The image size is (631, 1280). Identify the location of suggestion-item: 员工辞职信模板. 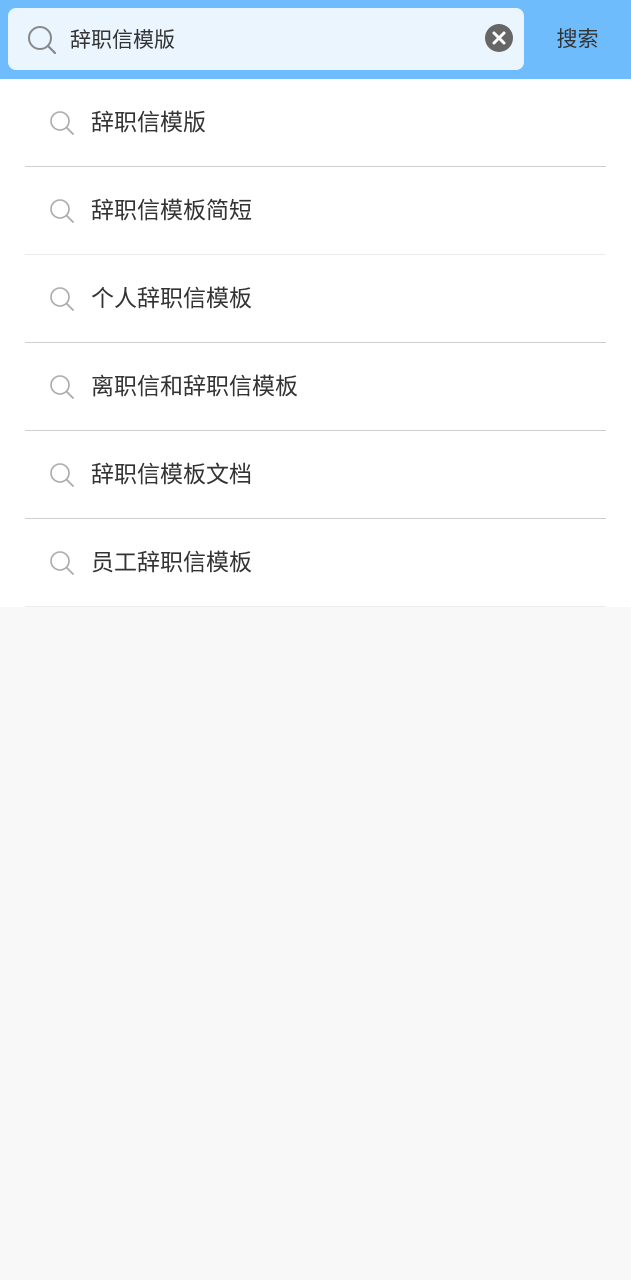
(315, 563).